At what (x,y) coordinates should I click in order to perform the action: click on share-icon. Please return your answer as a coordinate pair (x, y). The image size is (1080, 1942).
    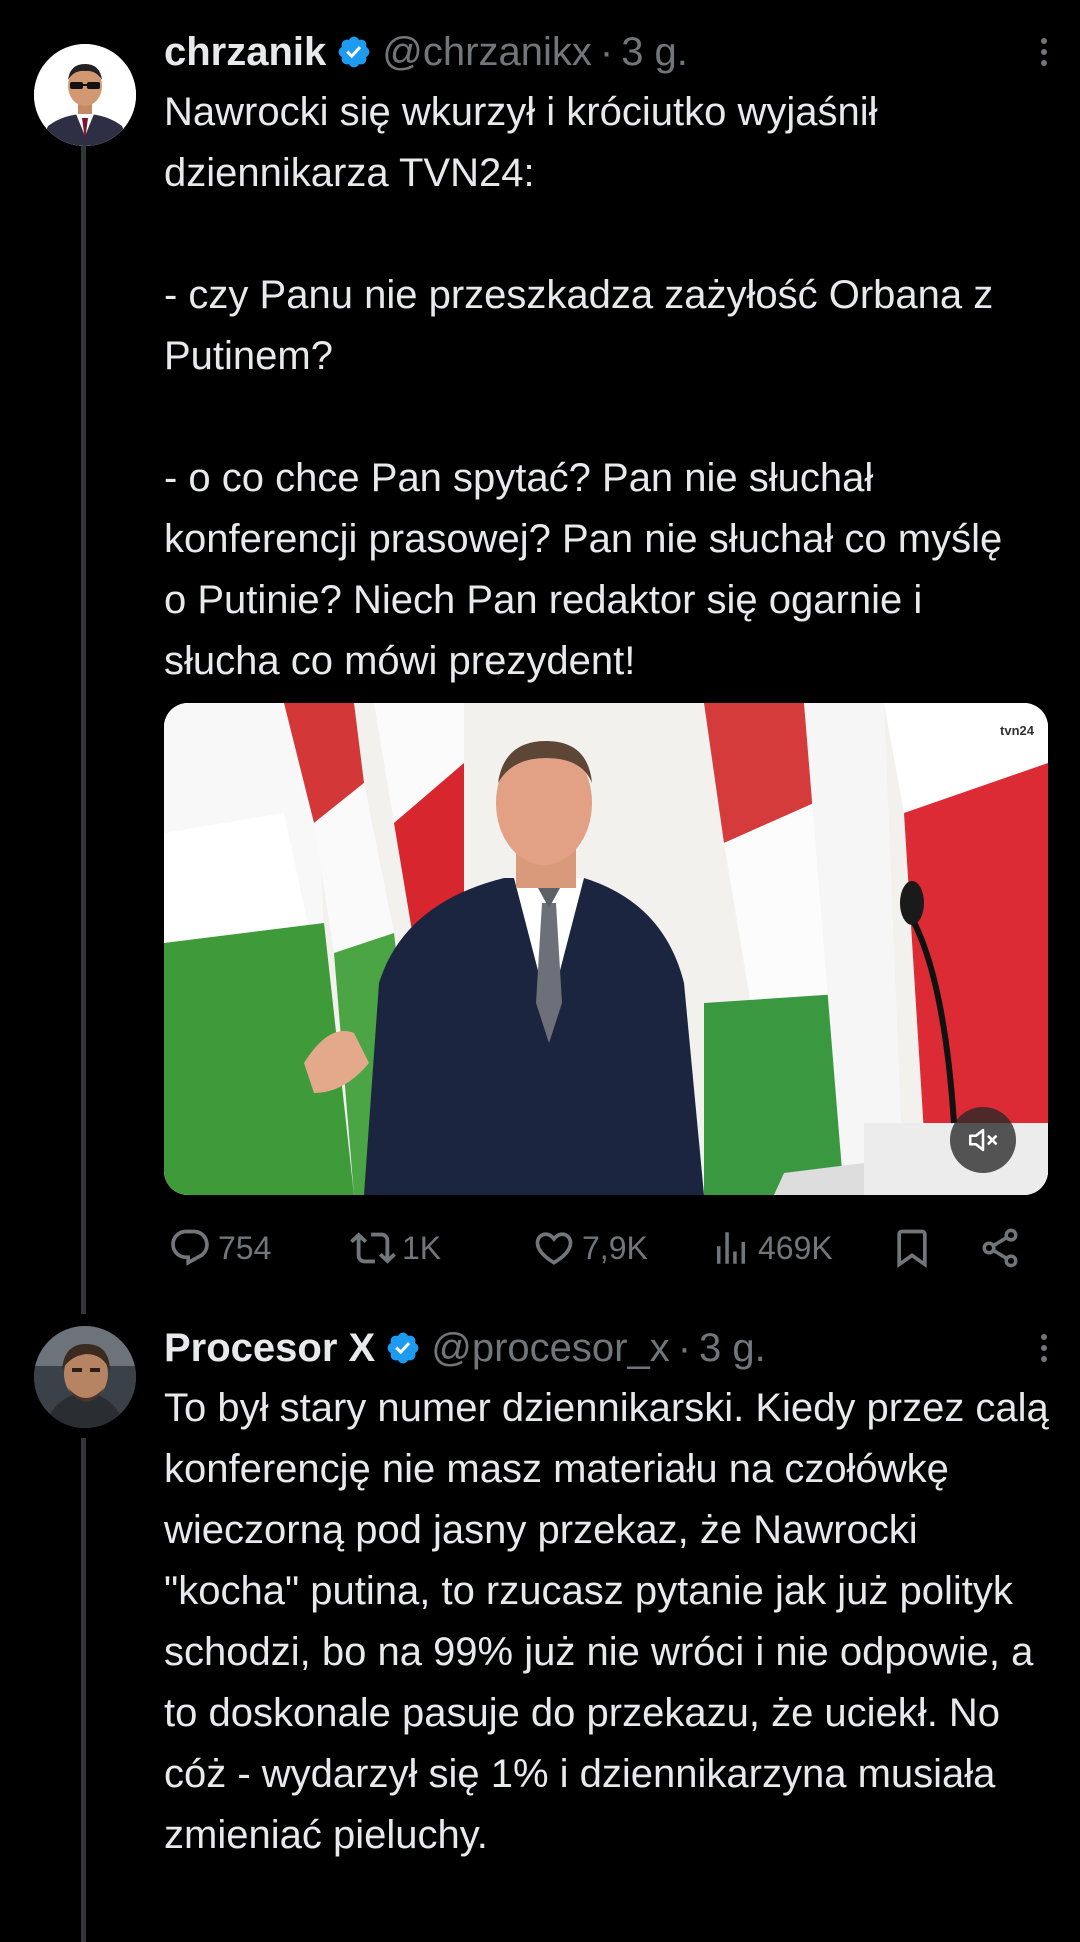
    Looking at the image, I should click on (1000, 1248).